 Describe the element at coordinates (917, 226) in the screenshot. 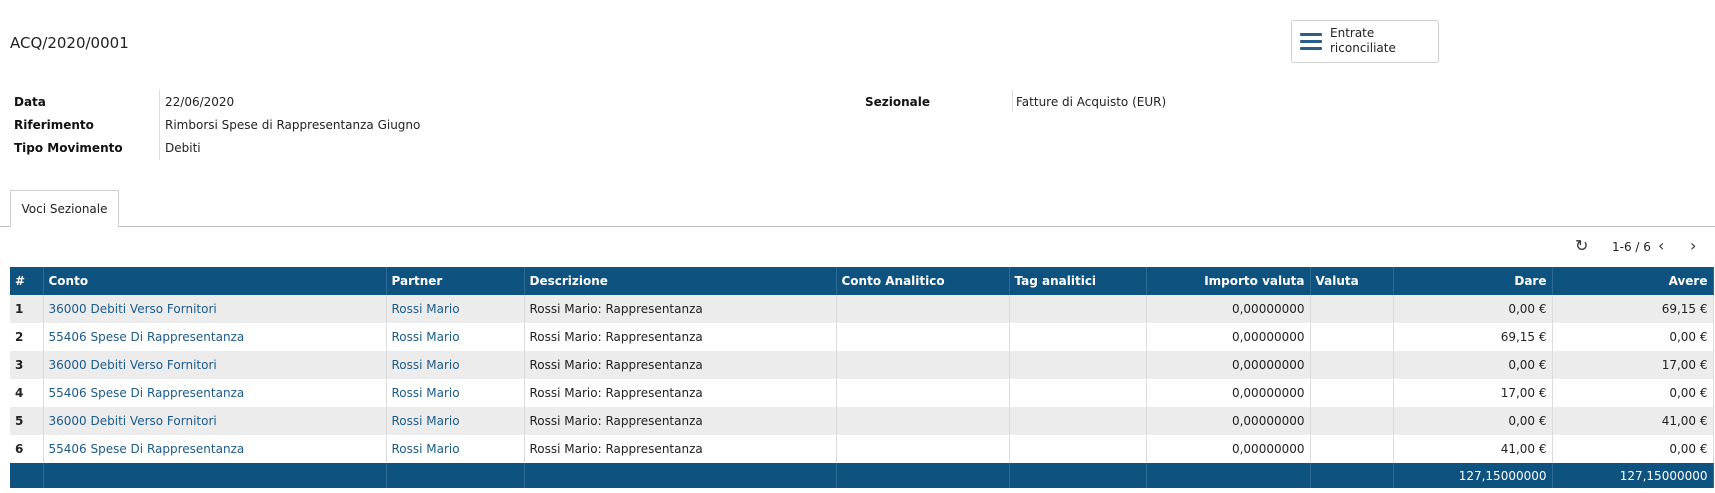

I see `tab-divider` at that location.